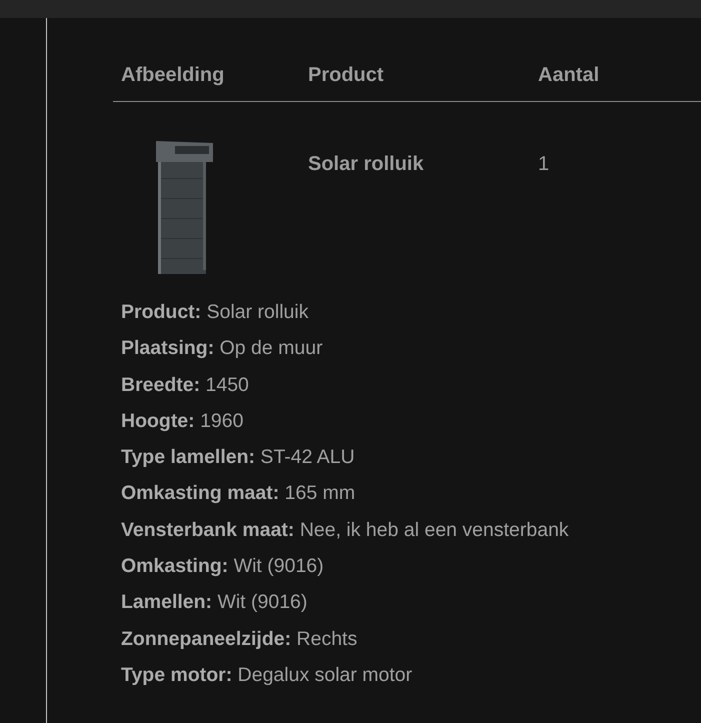 The image size is (701, 723). Describe the element at coordinates (222, 349) in the screenshot. I see `product-detail: Plaatsing: Op de muur` at that location.